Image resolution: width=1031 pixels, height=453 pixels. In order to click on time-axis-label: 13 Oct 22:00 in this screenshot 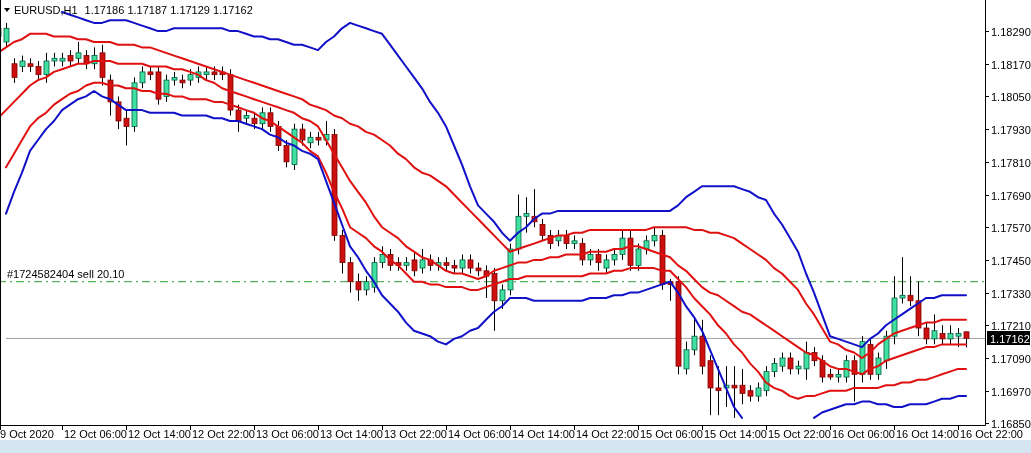, I will do `click(415, 434)`.